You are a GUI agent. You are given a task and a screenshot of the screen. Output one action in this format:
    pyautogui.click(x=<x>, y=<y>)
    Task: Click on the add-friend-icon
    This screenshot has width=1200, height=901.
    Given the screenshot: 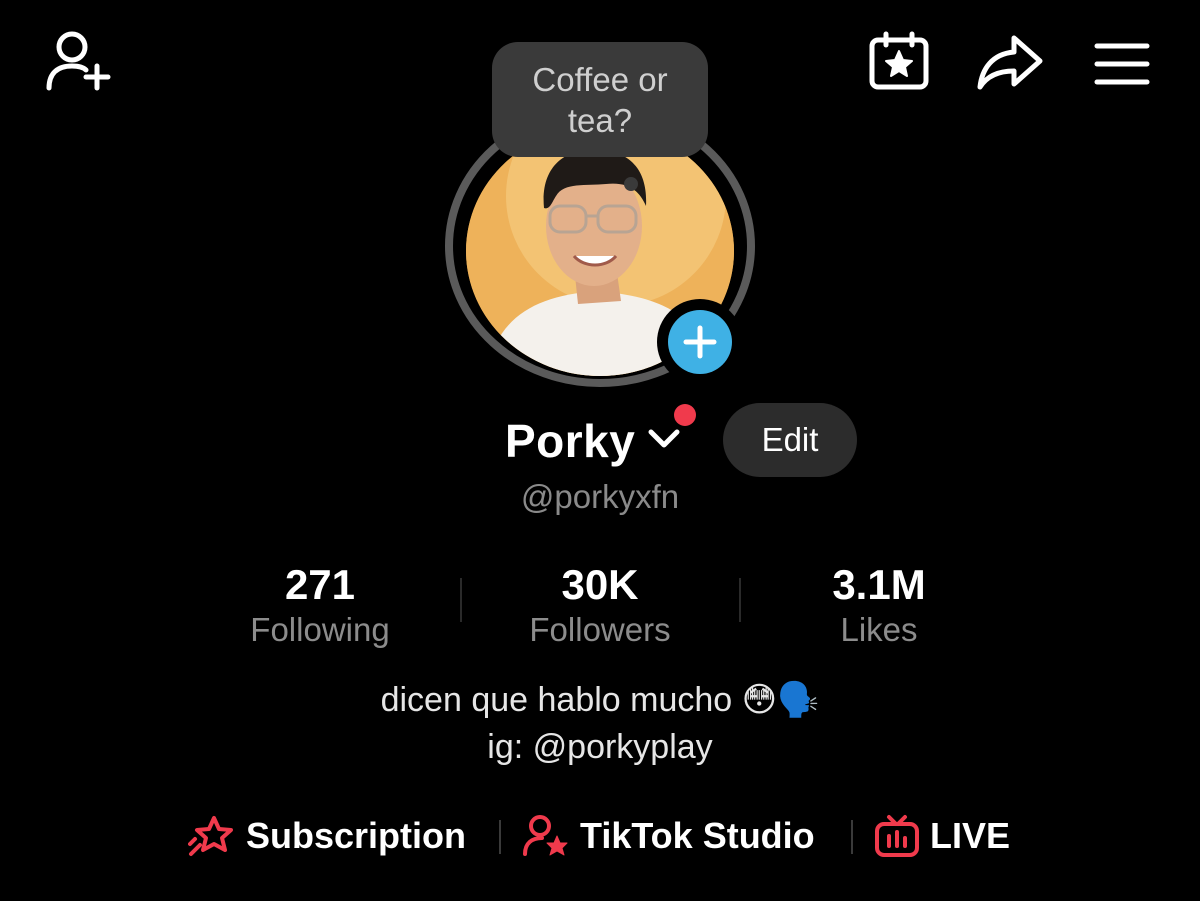 What is the action you would take?
    pyautogui.click(x=78, y=61)
    